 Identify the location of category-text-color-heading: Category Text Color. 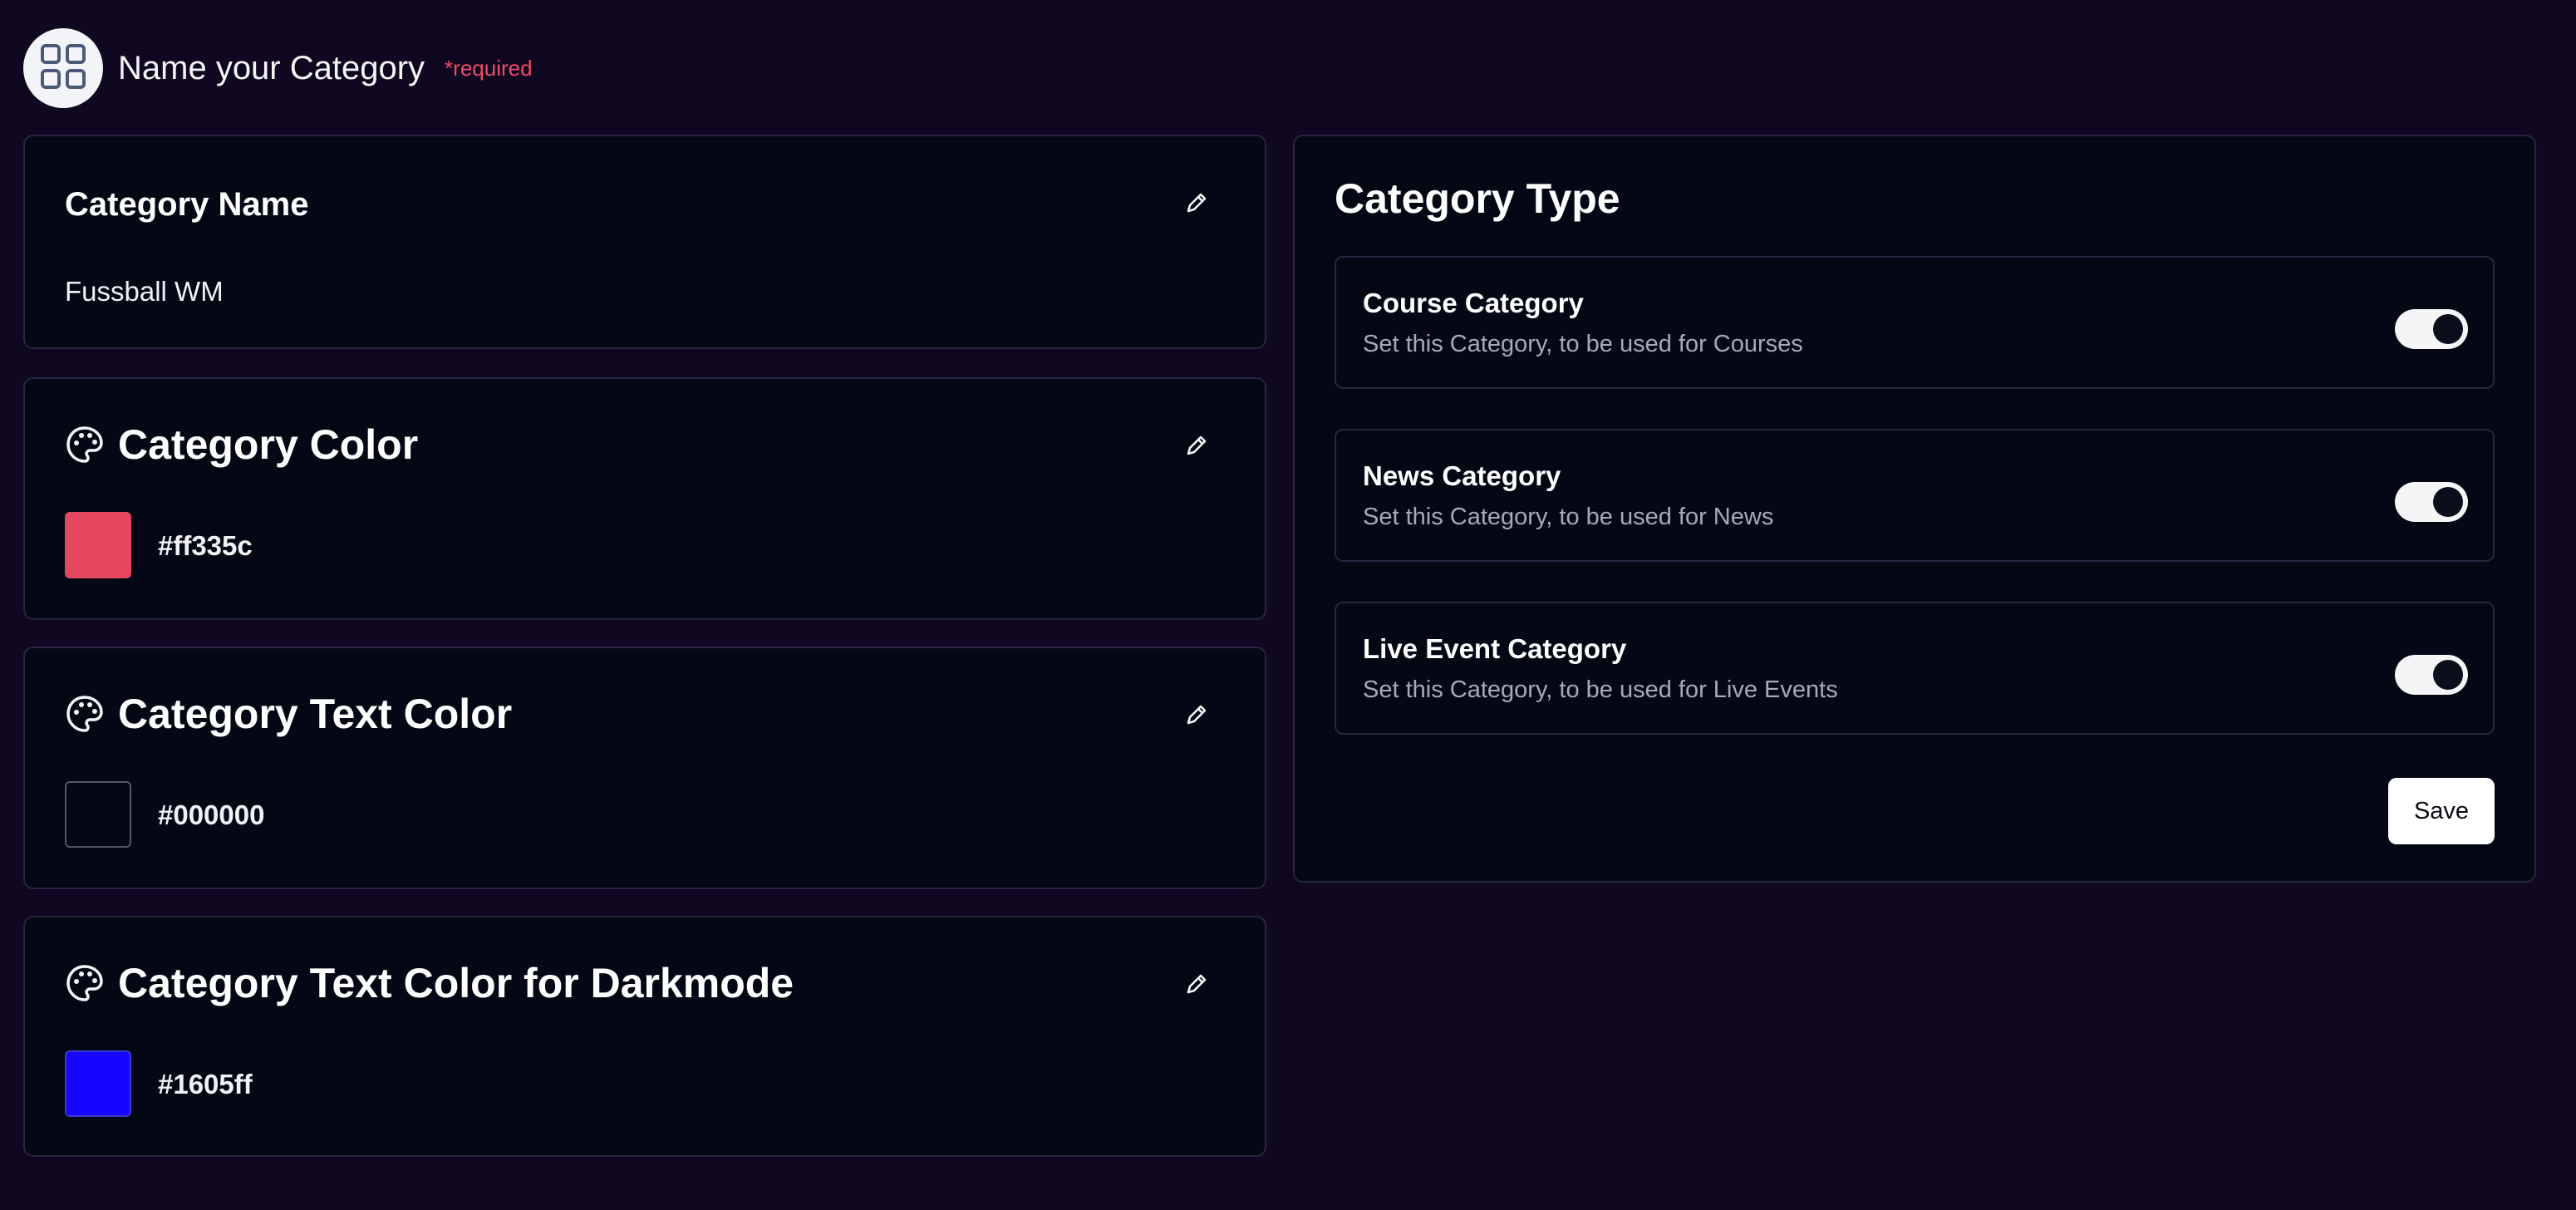
(288, 714).